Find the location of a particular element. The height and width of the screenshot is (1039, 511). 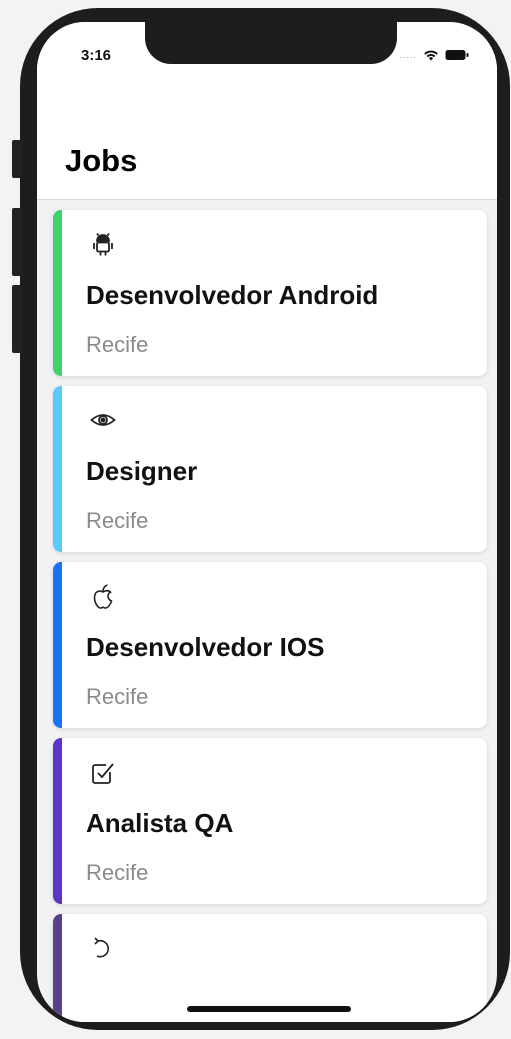

job-title: Designer is located at coordinates (142, 471).